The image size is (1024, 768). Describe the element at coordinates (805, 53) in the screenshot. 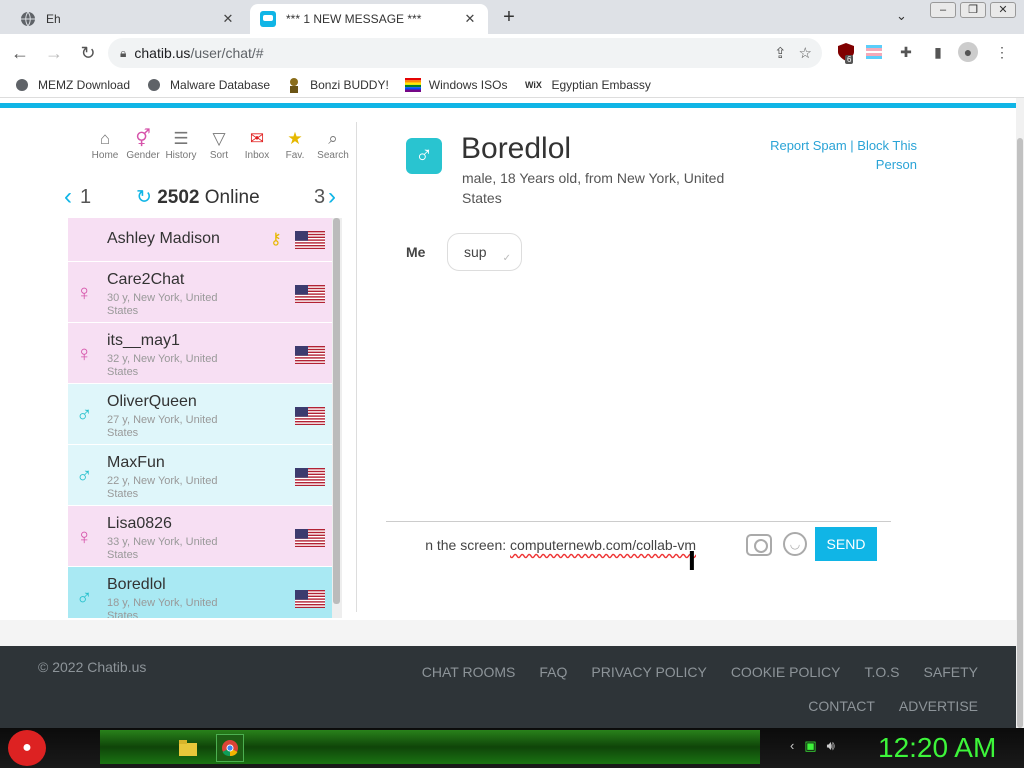

I see `bookmark-star-icon: ☆` at that location.